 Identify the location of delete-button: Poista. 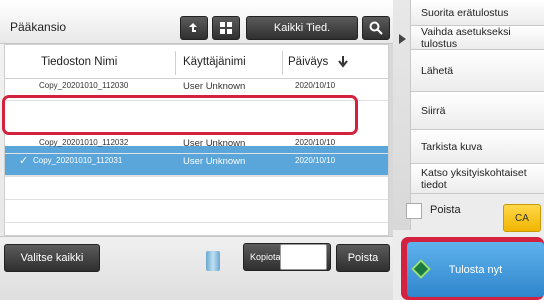
(363, 258).